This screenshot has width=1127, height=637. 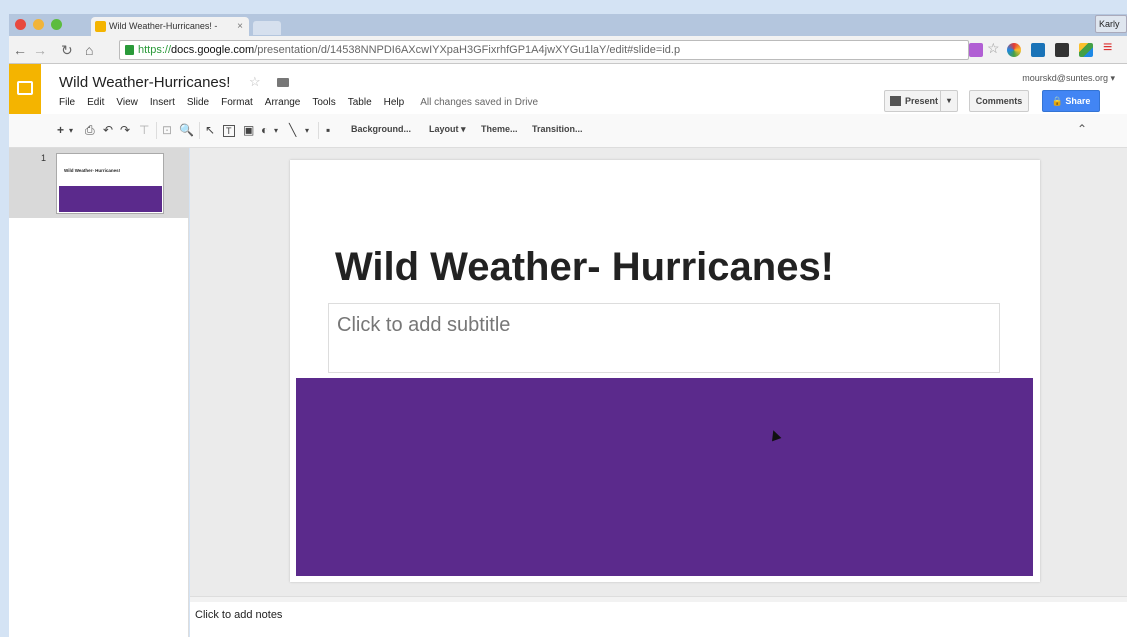 I want to click on minimize-window-button, so click(x=38, y=24).